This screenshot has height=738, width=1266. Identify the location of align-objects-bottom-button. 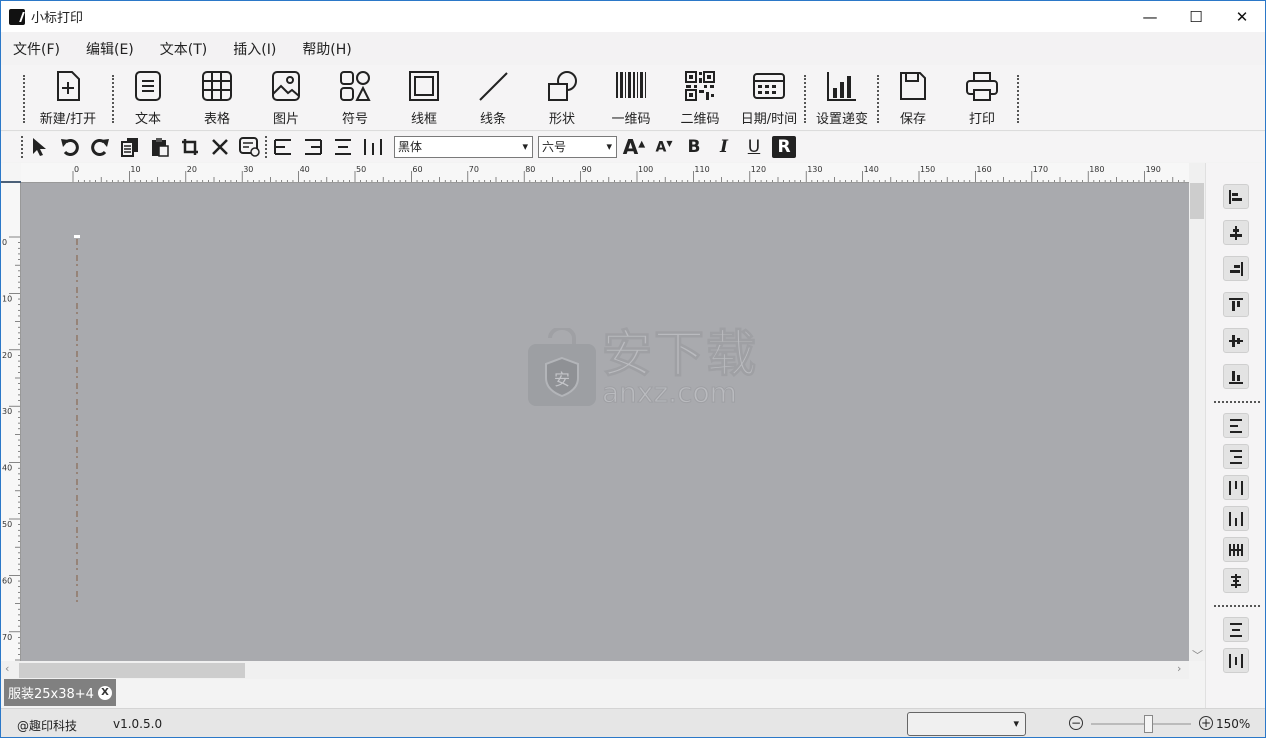
(1236, 376).